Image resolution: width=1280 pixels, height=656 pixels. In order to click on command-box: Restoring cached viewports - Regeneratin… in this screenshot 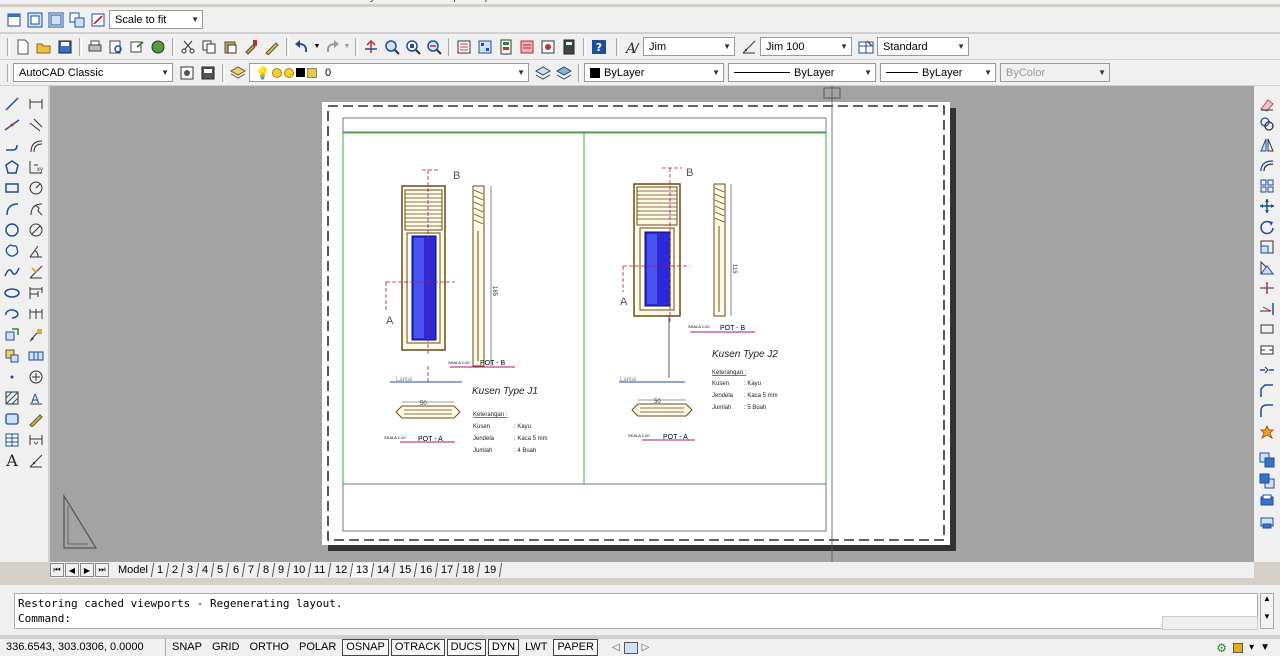, I will do `click(636, 611)`.